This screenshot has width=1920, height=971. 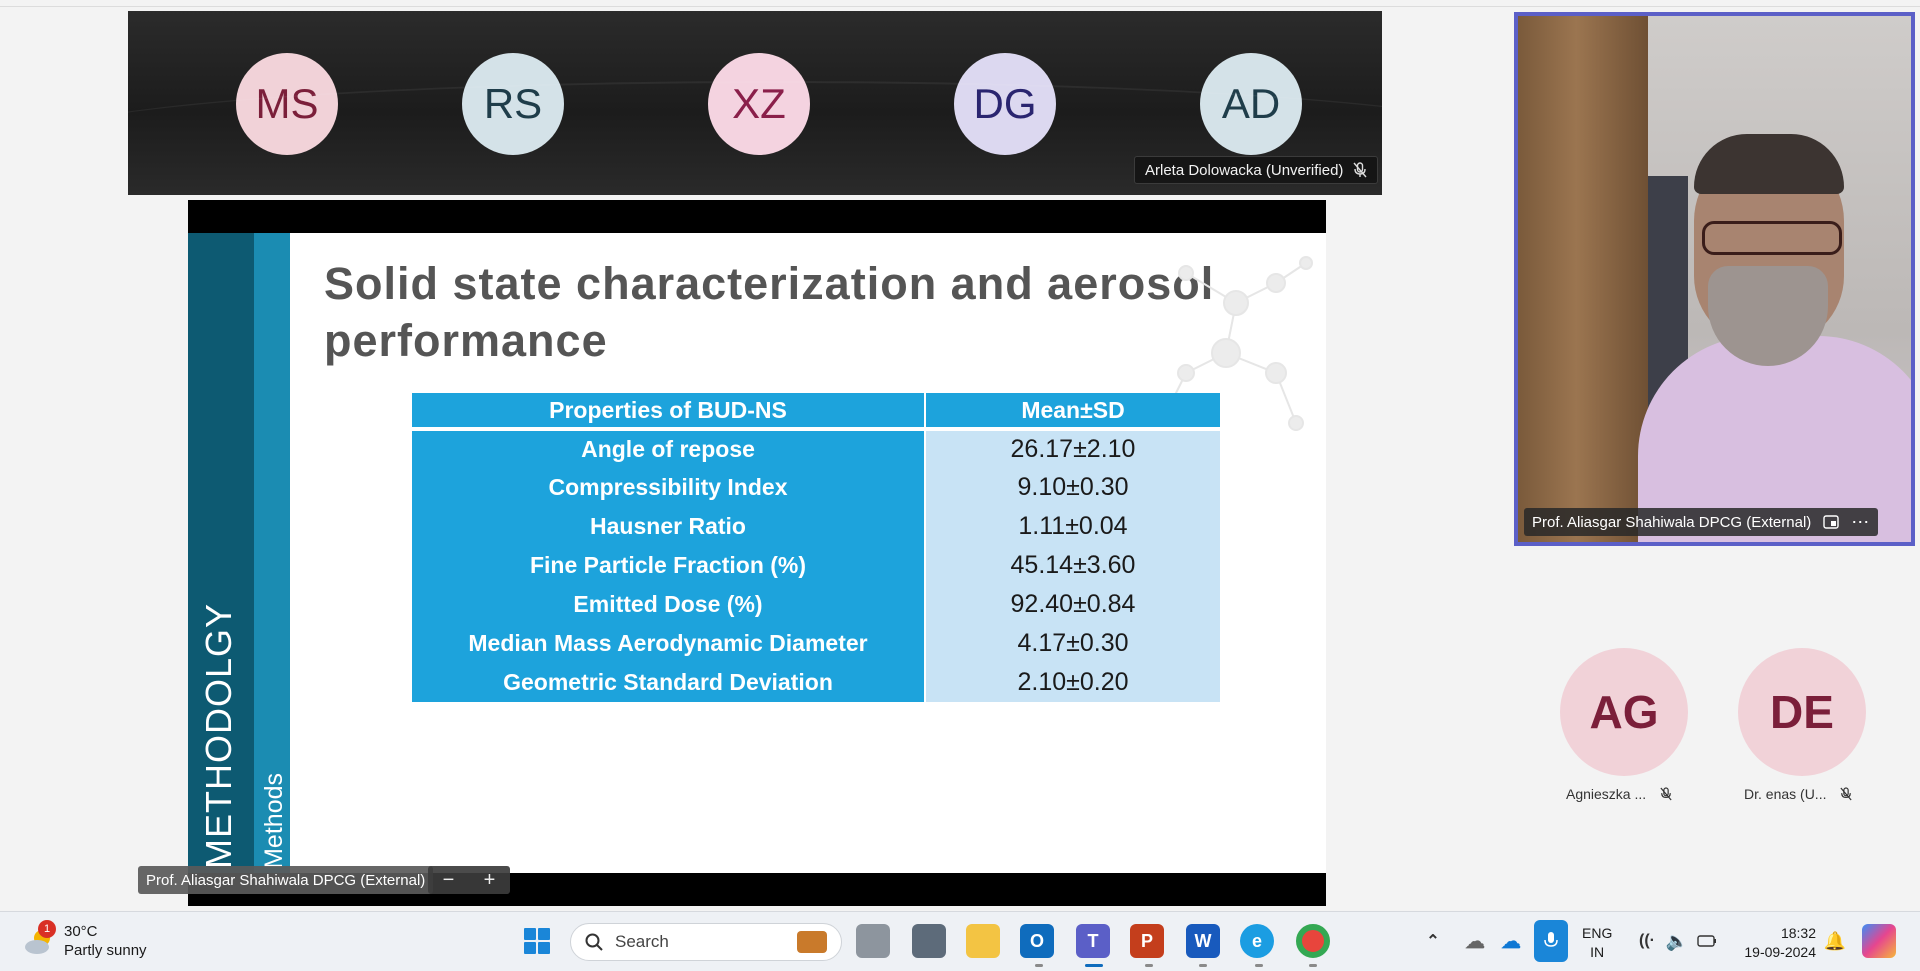 What do you see at coordinates (1072, 487) in the screenshot?
I see `property-value: 9.10±0.30` at bounding box center [1072, 487].